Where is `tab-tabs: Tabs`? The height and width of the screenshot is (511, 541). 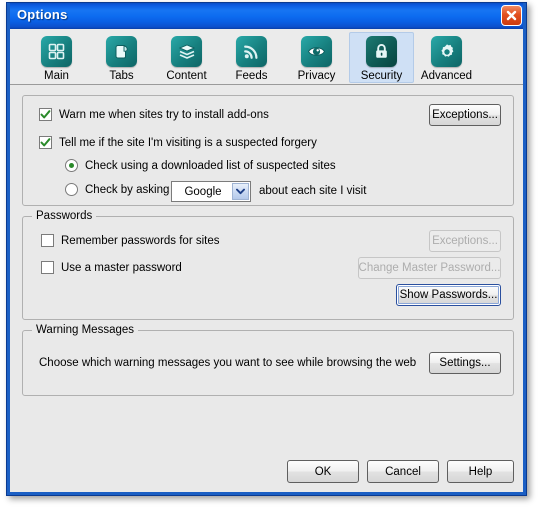 tab-tabs: Tabs is located at coordinates (121, 57).